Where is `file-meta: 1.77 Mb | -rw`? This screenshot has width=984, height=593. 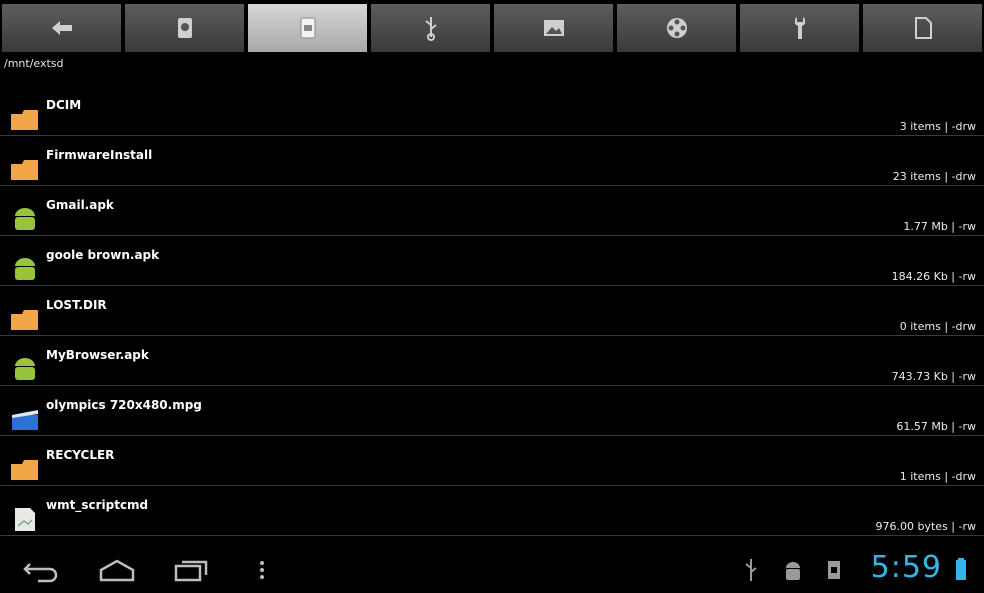 file-meta: 1.77 Mb | -rw is located at coordinates (939, 226).